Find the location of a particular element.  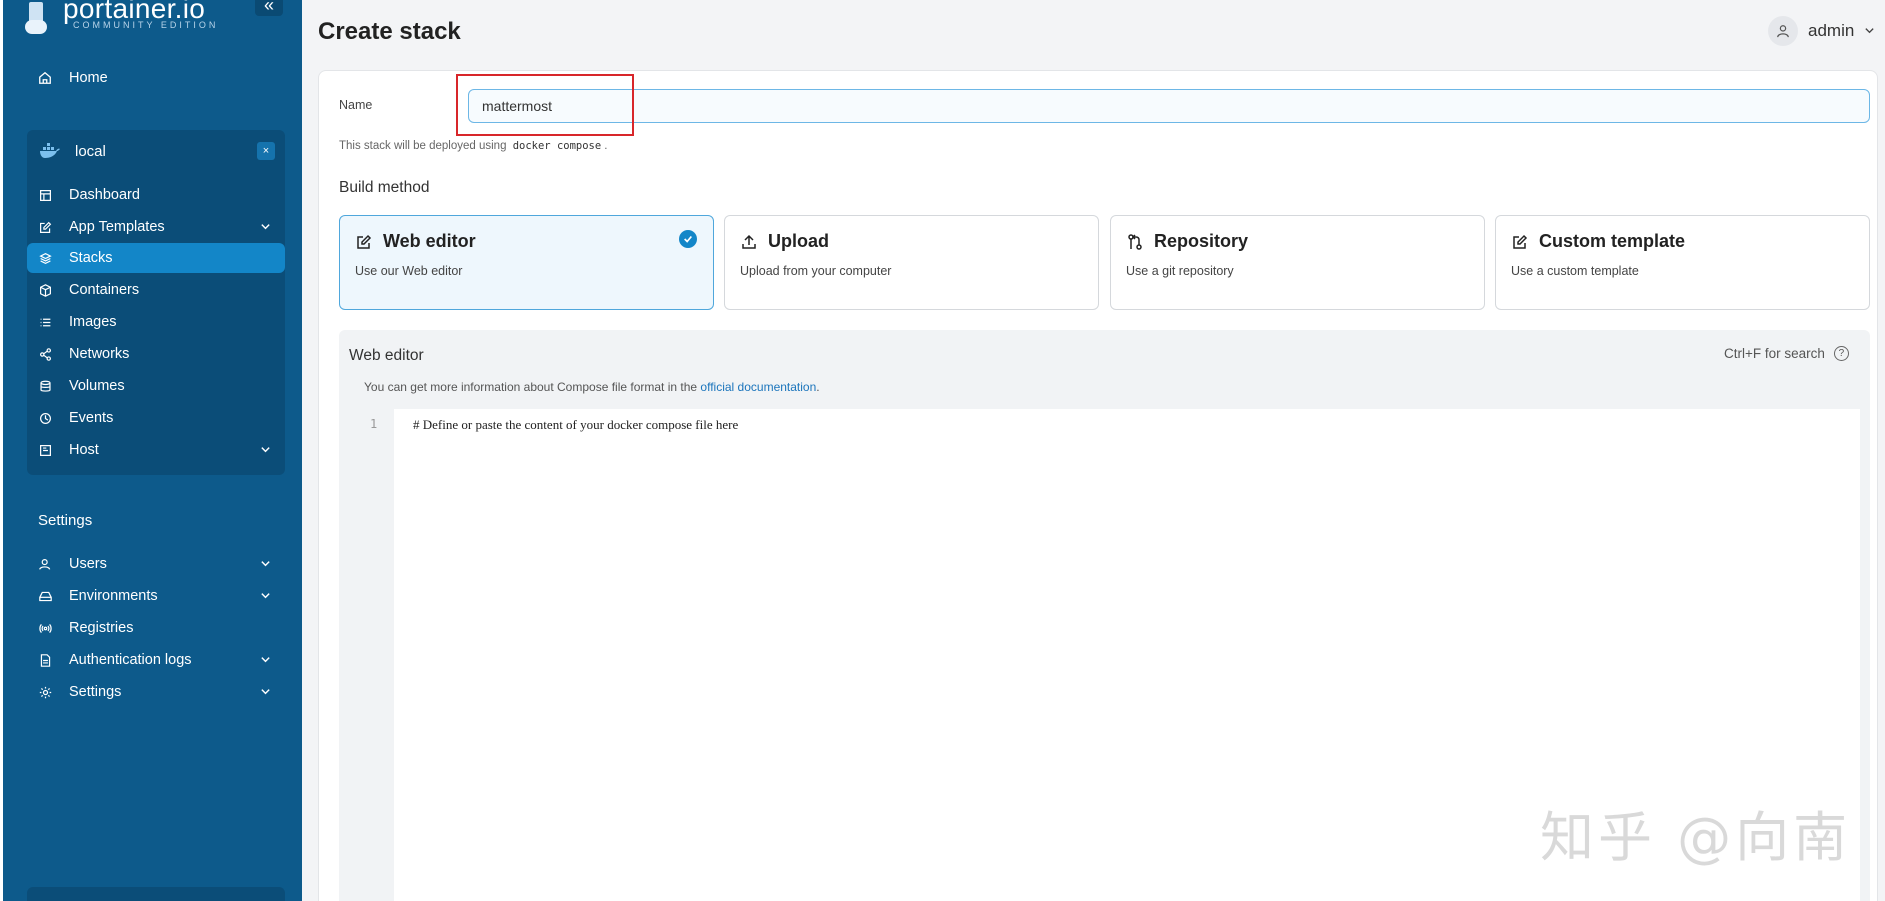

sidebar-item-users: Users is located at coordinates (156, 564).